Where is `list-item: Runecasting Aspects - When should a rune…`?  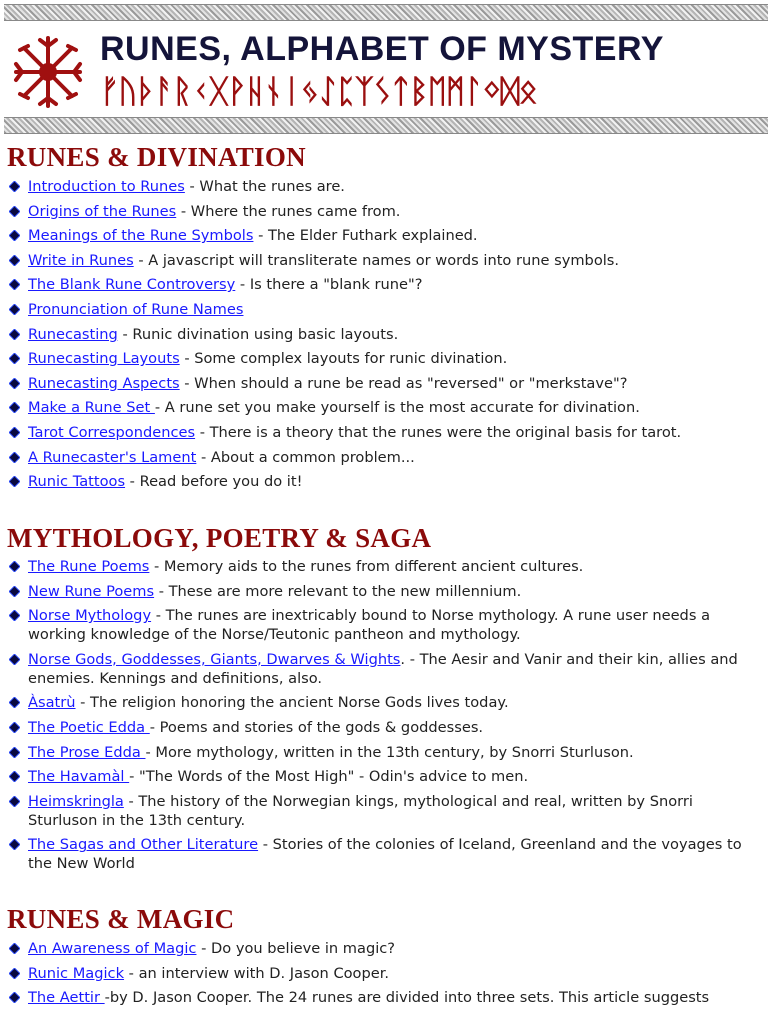 list-item: Runecasting Aspects - When should a rune… is located at coordinates (380, 383).